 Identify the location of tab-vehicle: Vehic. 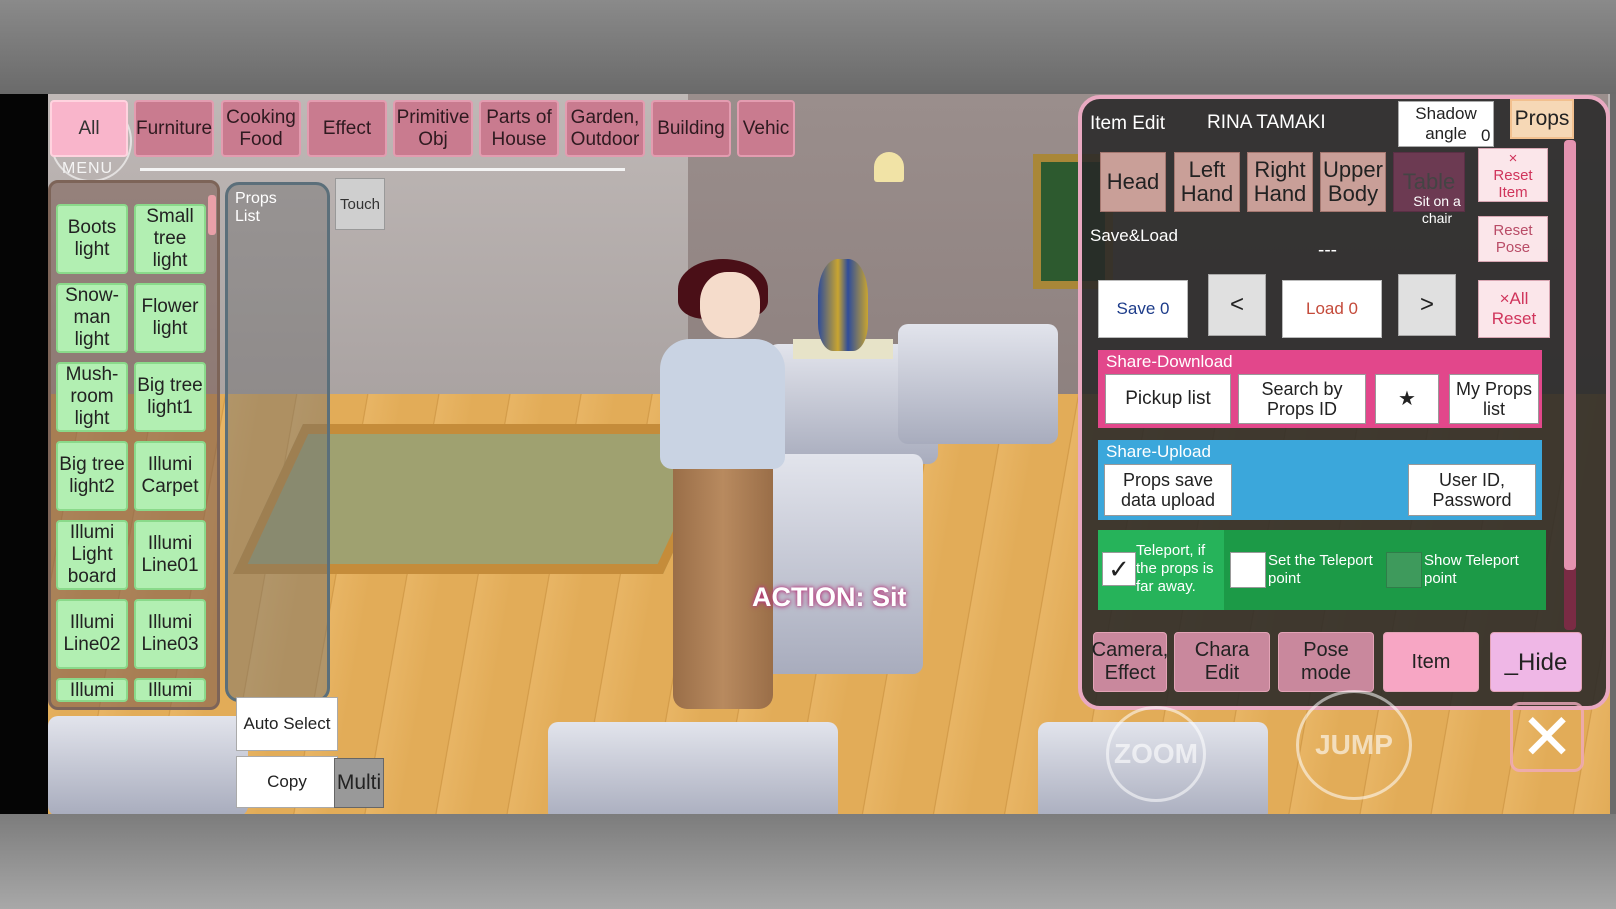
(766, 128).